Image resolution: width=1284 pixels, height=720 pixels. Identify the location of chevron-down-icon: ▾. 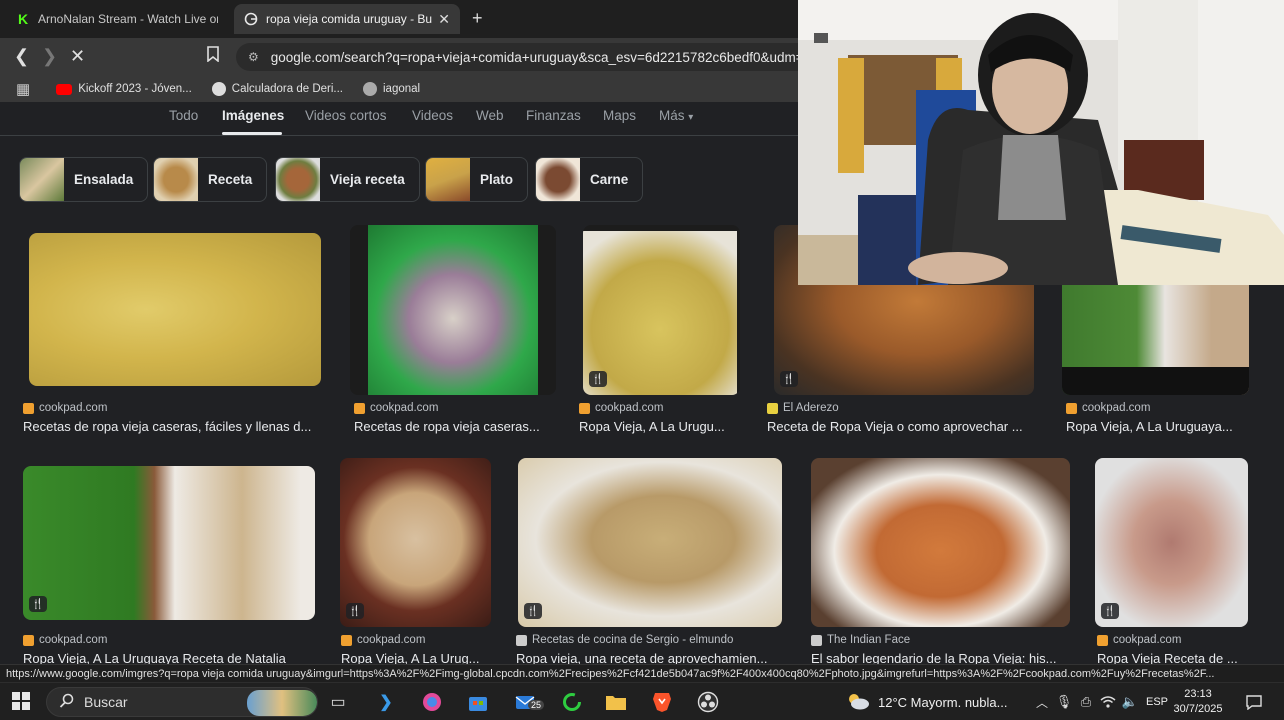
(691, 117).